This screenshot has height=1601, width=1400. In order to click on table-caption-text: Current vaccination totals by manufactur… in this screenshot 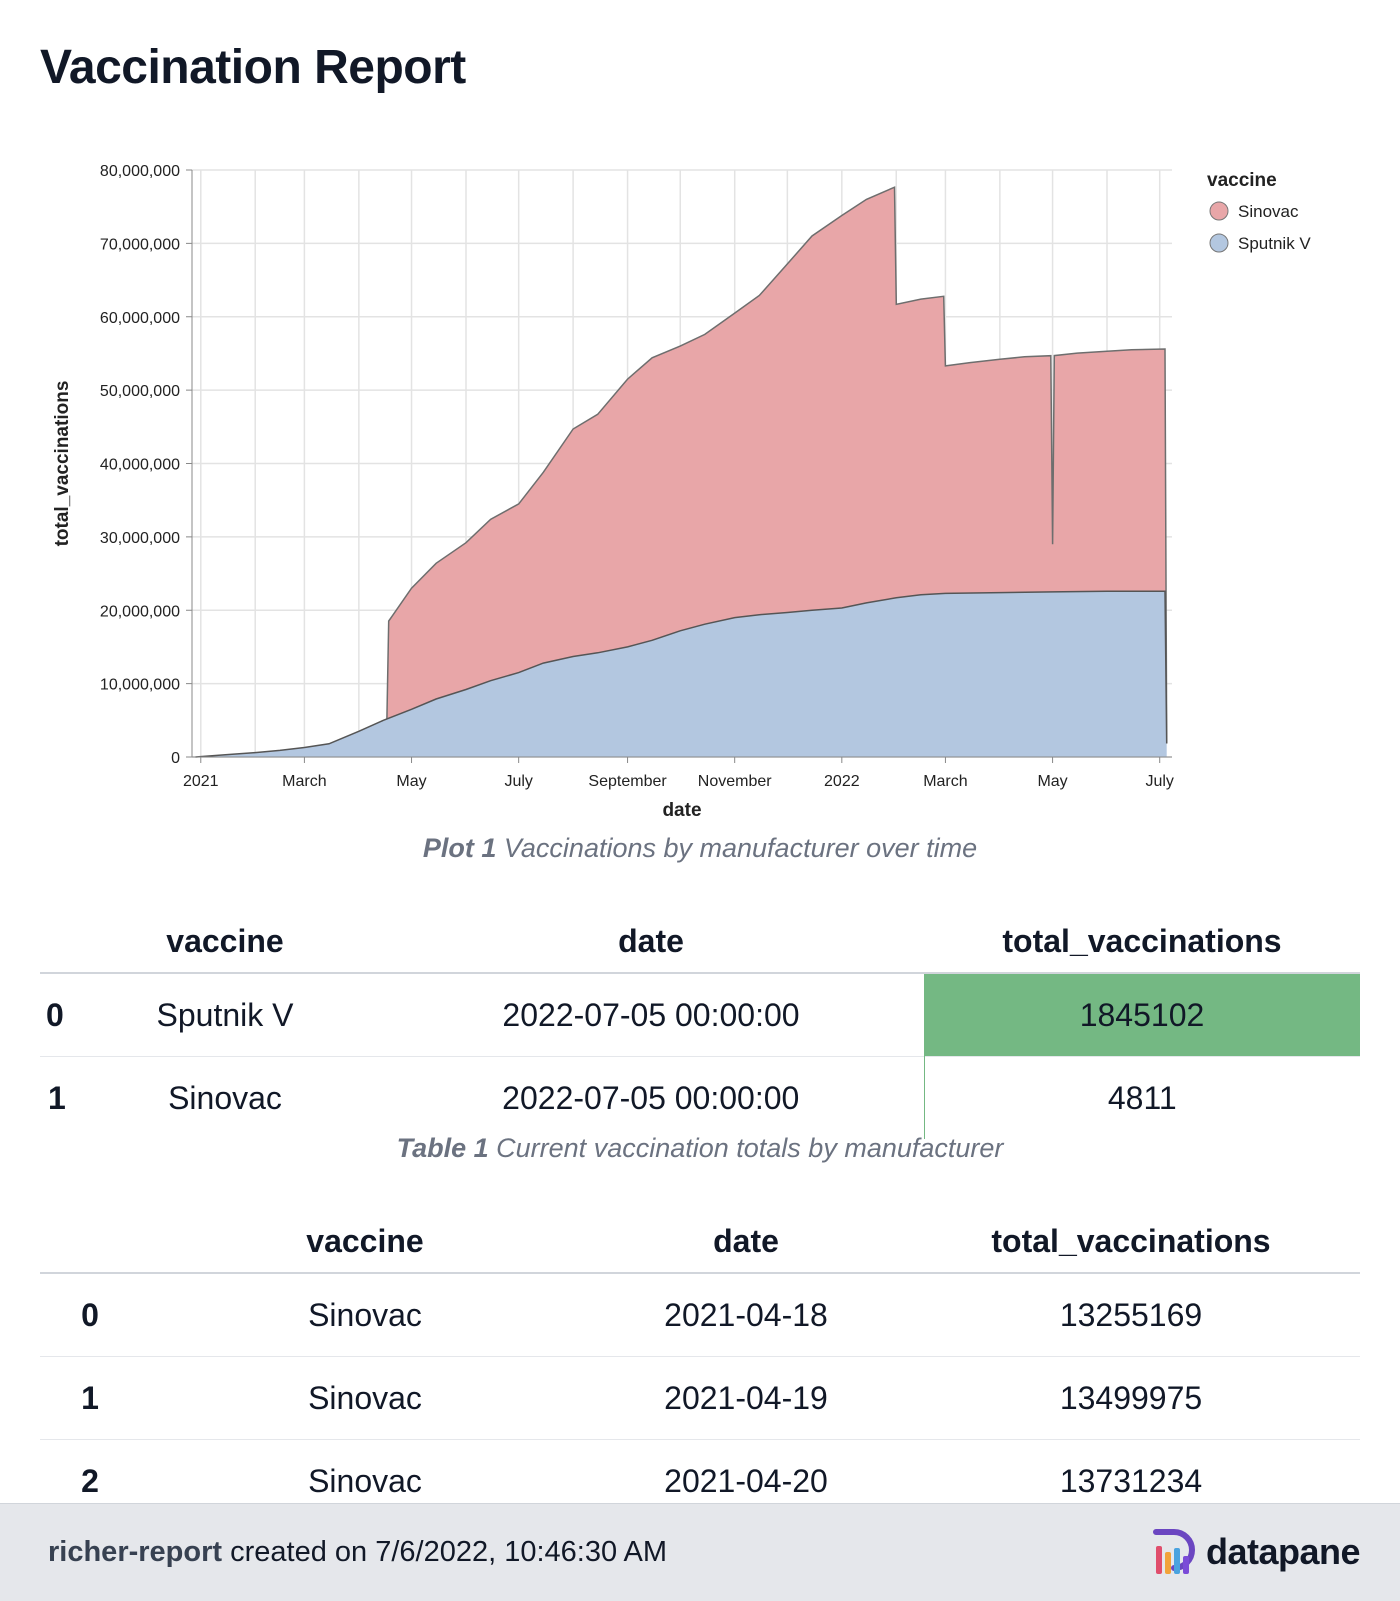, I will do `click(750, 1148)`.